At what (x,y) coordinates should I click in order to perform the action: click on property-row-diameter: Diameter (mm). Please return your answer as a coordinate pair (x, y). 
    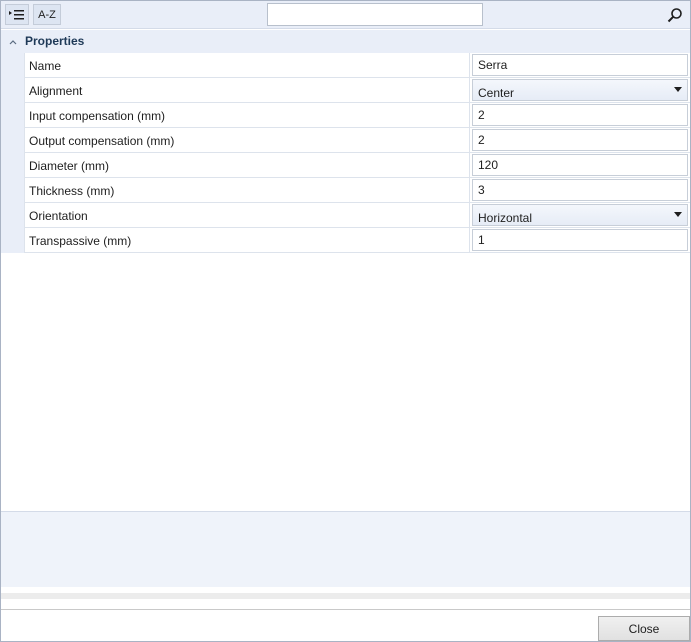
    Looking at the image, I should click on (357, 165).